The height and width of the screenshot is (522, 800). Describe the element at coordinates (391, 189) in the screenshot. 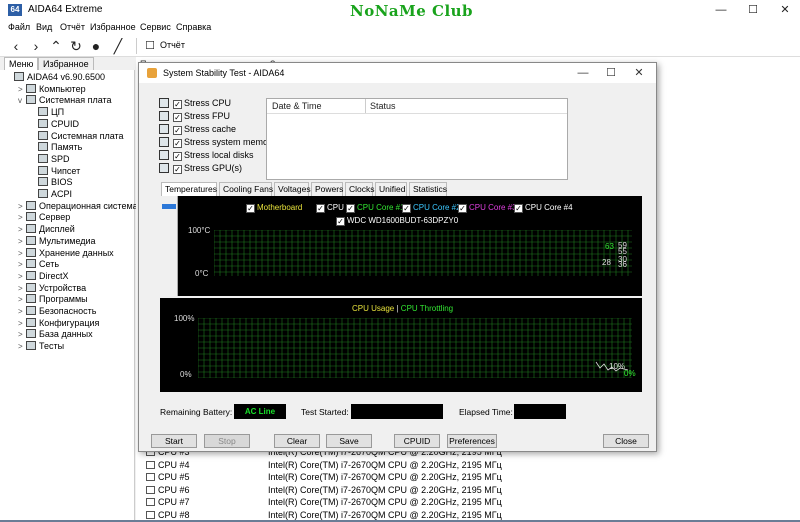

I see `tab-unified: Unified` at that location.